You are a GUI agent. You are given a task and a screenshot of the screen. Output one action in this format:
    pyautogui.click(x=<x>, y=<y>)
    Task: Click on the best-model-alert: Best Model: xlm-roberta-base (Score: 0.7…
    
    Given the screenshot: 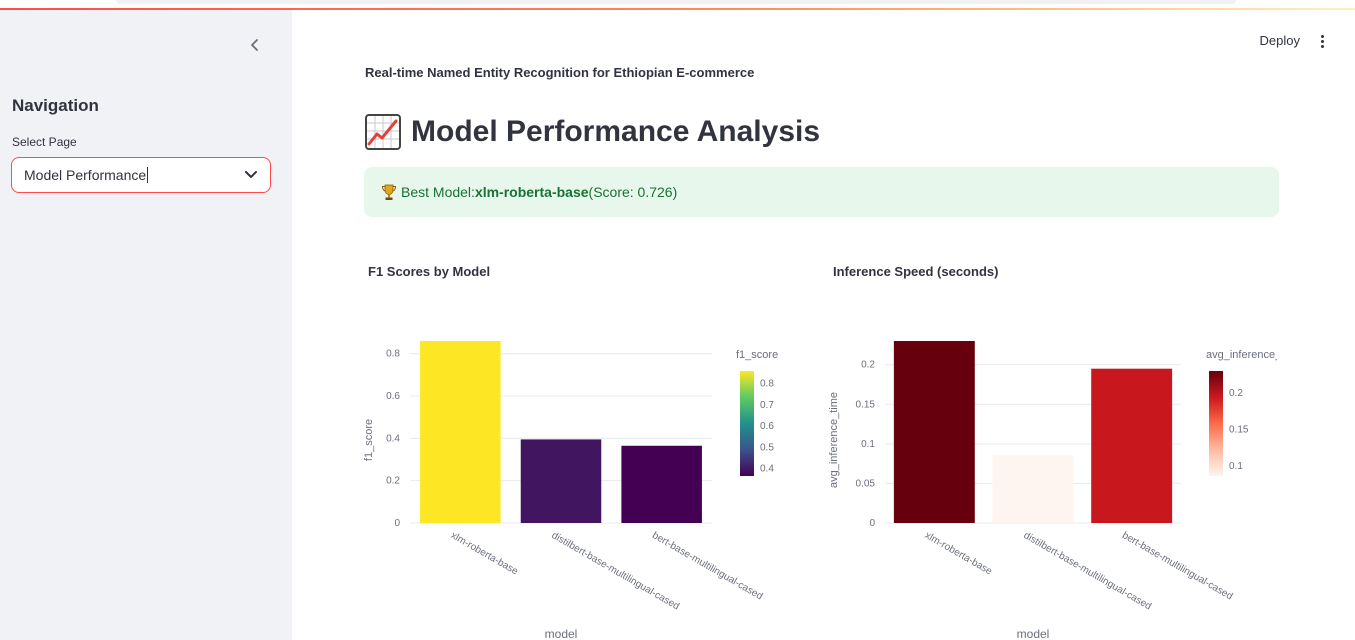 What is the action you would take?
    pyautogui.click(x=821, y=192)
    